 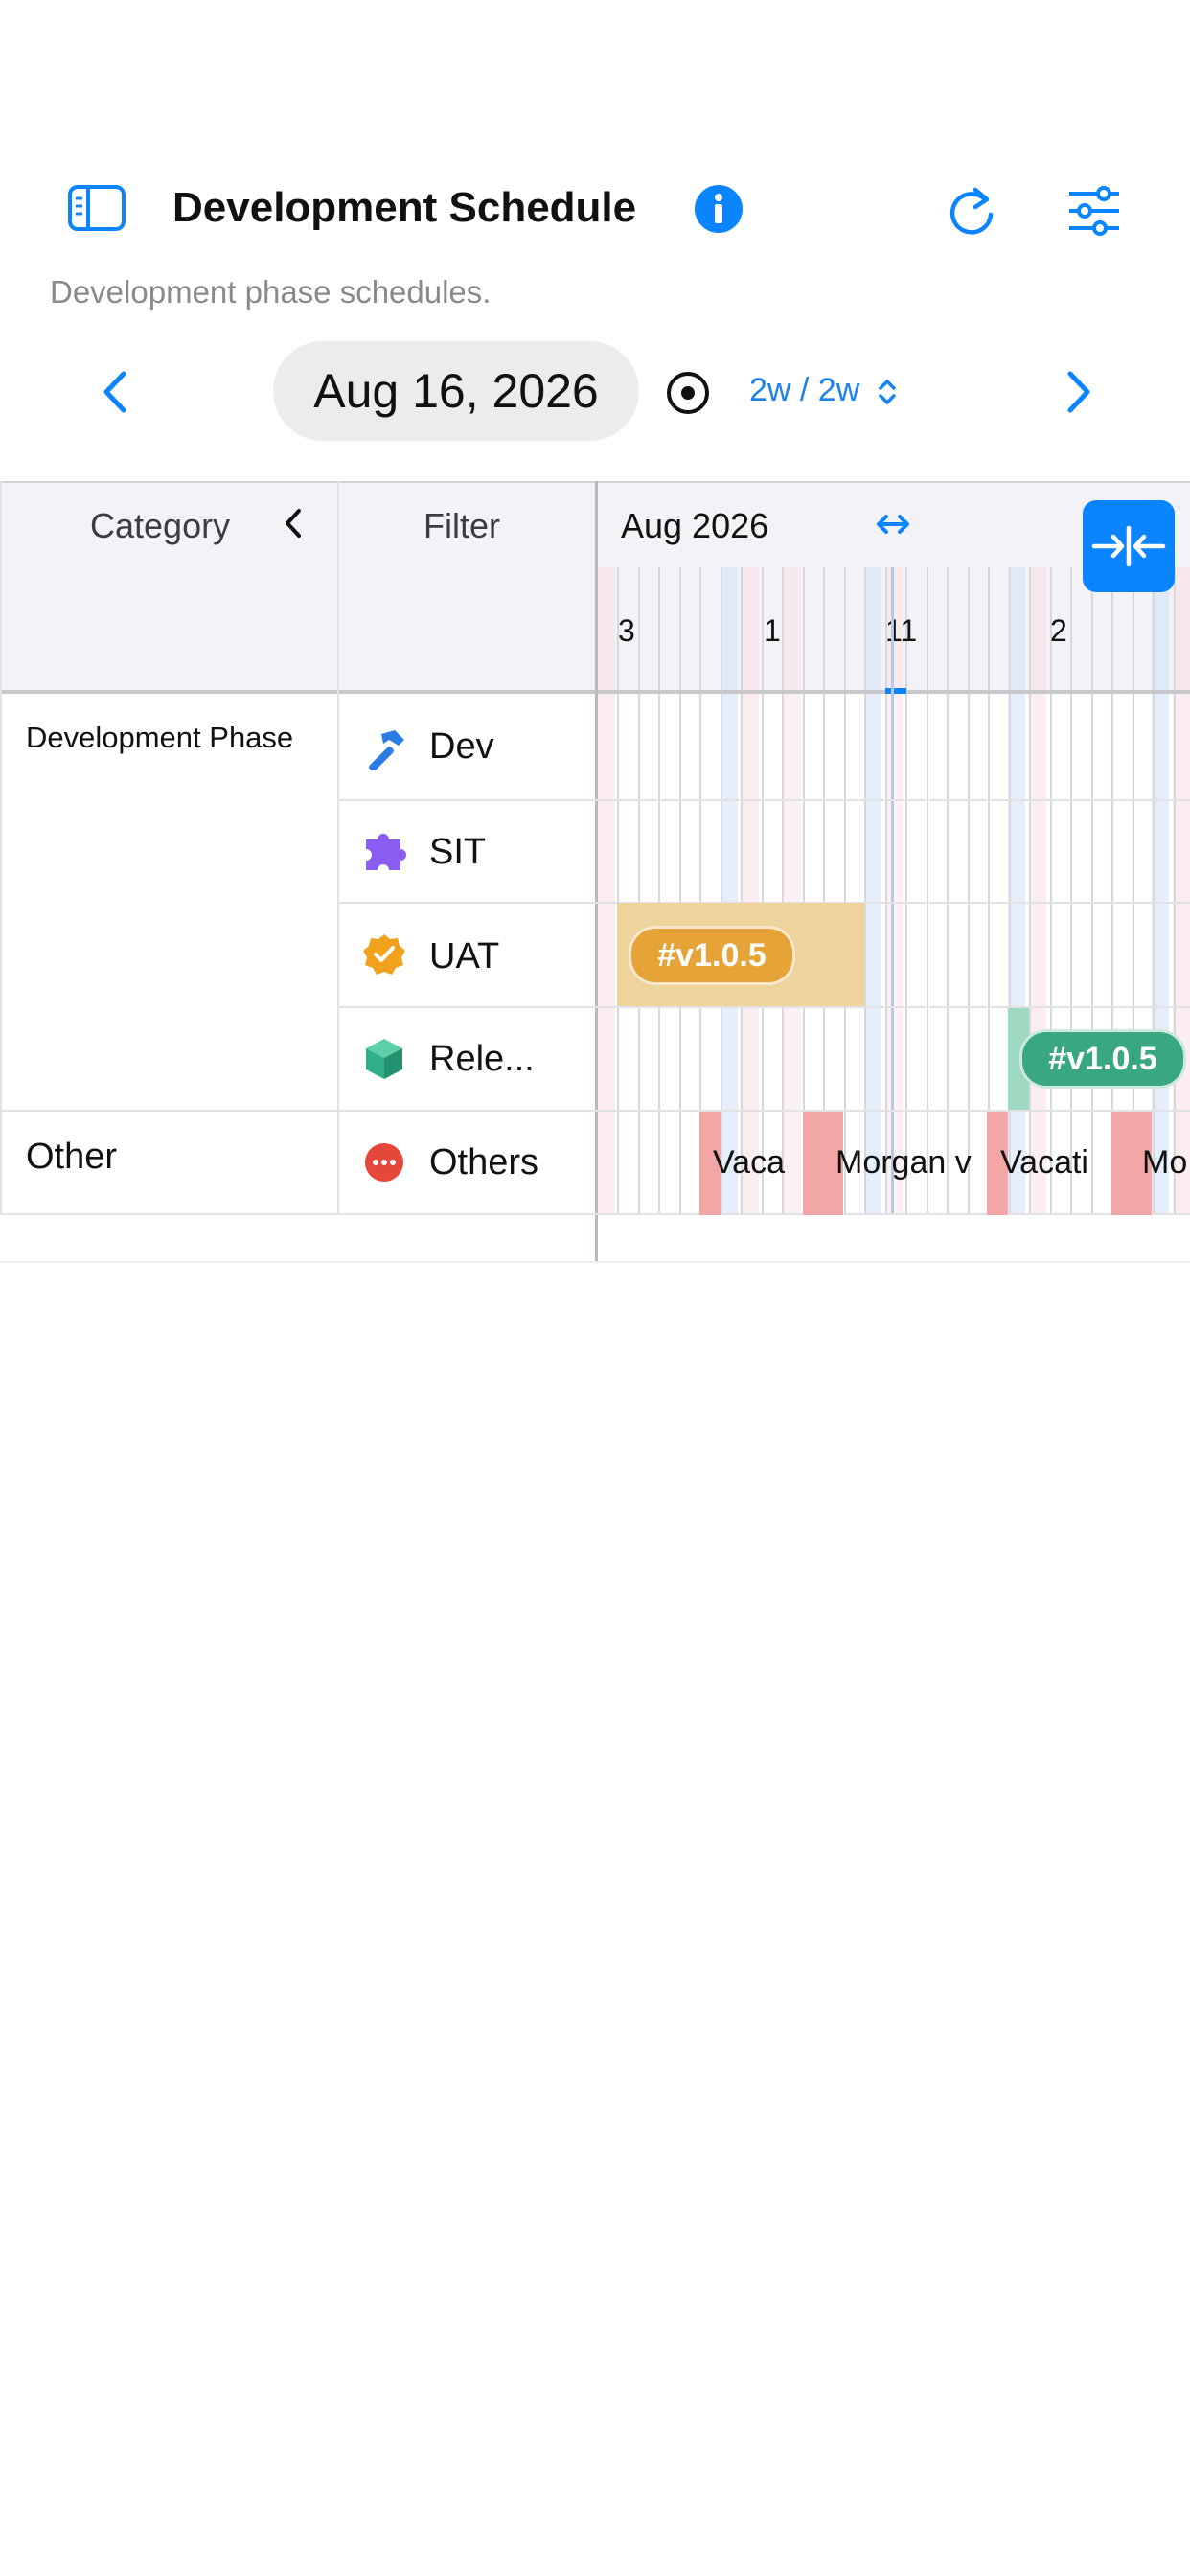 I want to click on uat-version-label: #v1.0.5, so click(x=712, y=955).